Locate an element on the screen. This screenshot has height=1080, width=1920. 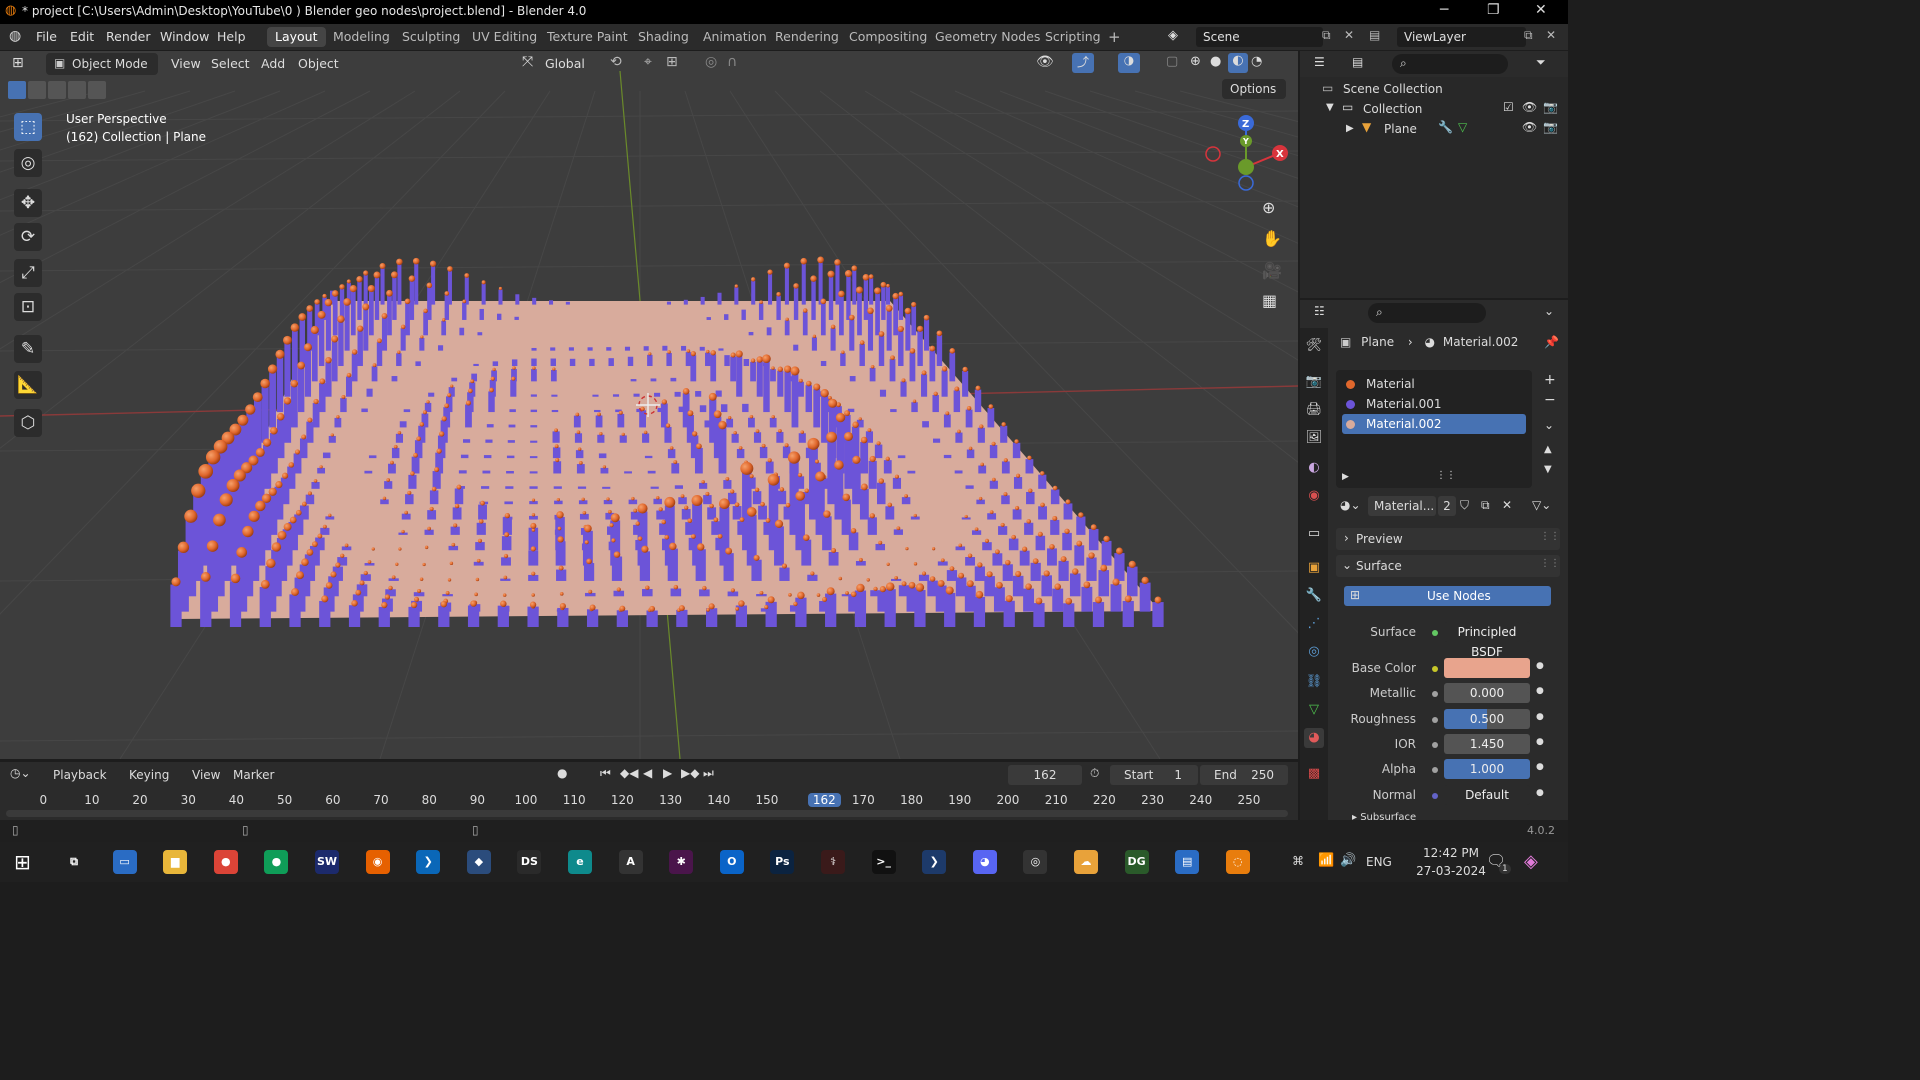
material-slot: Material is located at coordinates (1434, 384).